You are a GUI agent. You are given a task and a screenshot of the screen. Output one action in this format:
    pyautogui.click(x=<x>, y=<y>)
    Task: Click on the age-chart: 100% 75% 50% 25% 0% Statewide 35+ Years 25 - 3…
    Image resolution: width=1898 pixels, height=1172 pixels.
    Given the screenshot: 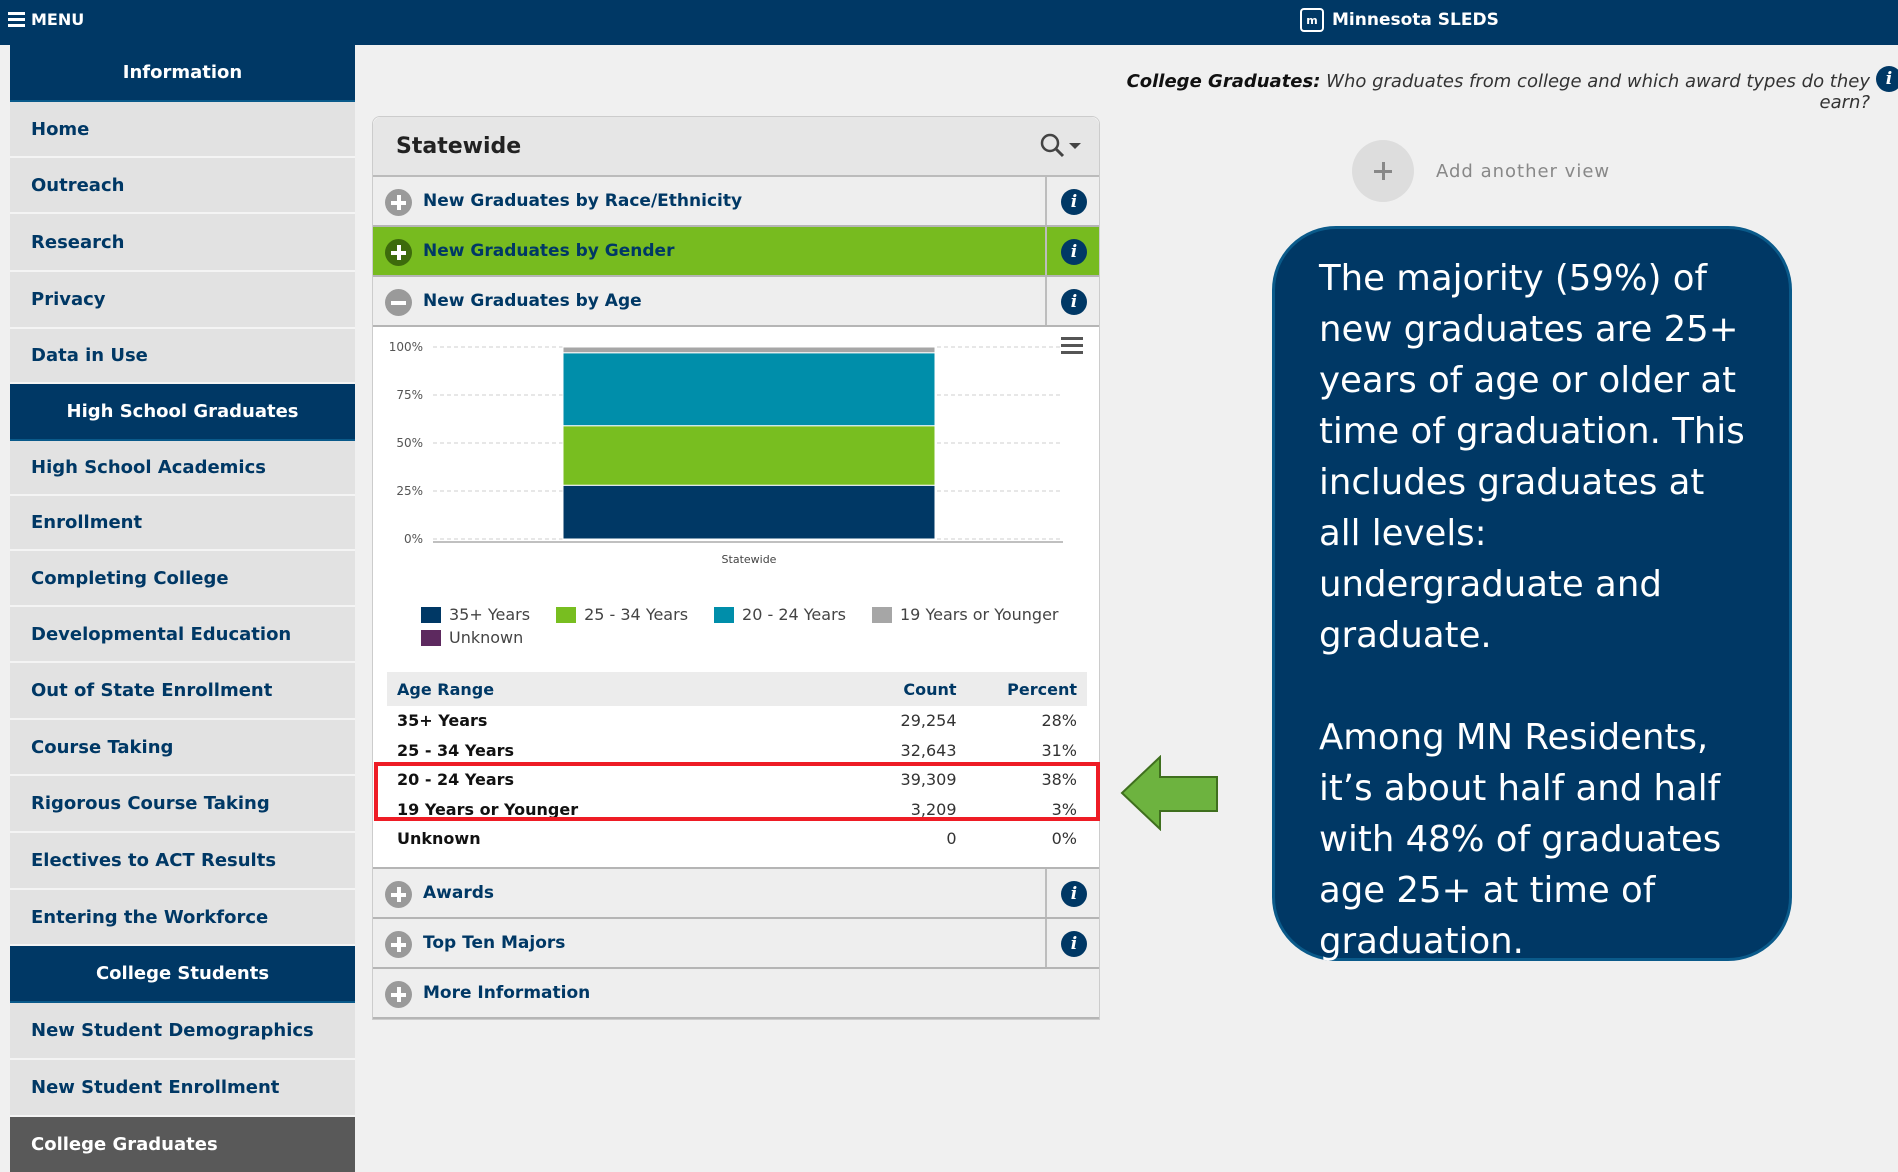 What is the action you would take?
    pyautogui.click(x=736, y=499)
    